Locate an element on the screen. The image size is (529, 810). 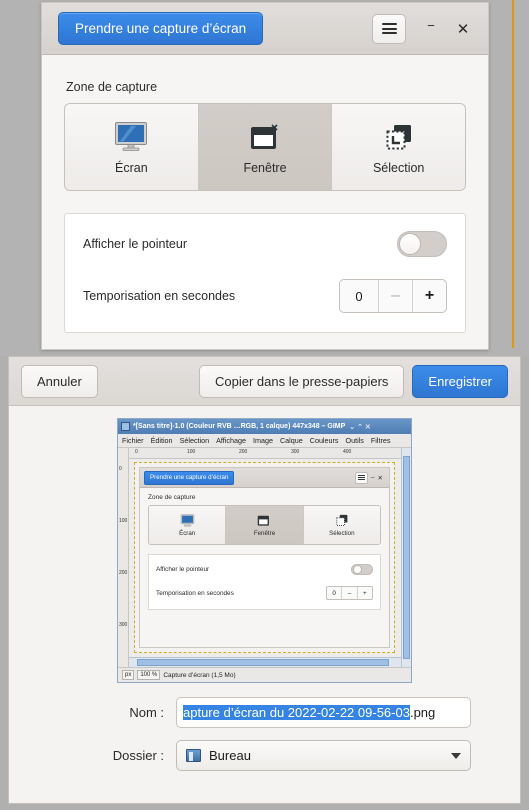
gimp-menu-outils: Outils is located at coordinates (354, 440).